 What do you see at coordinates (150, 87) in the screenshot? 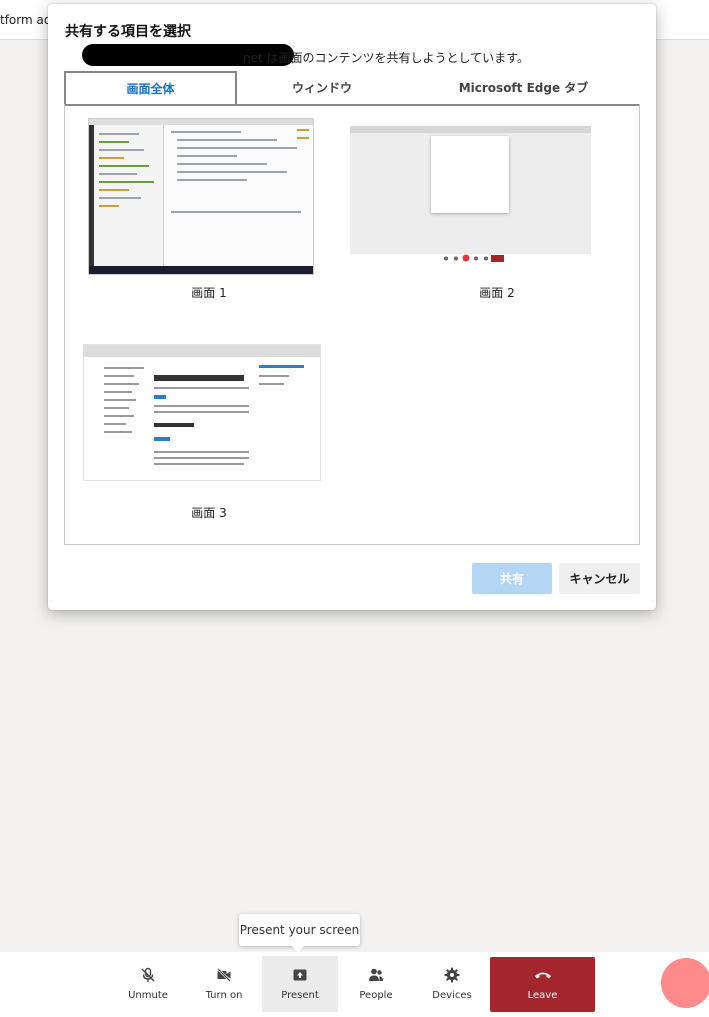
I see `tab-entire-screen: 画面全体` at bounding box center [150, 87].